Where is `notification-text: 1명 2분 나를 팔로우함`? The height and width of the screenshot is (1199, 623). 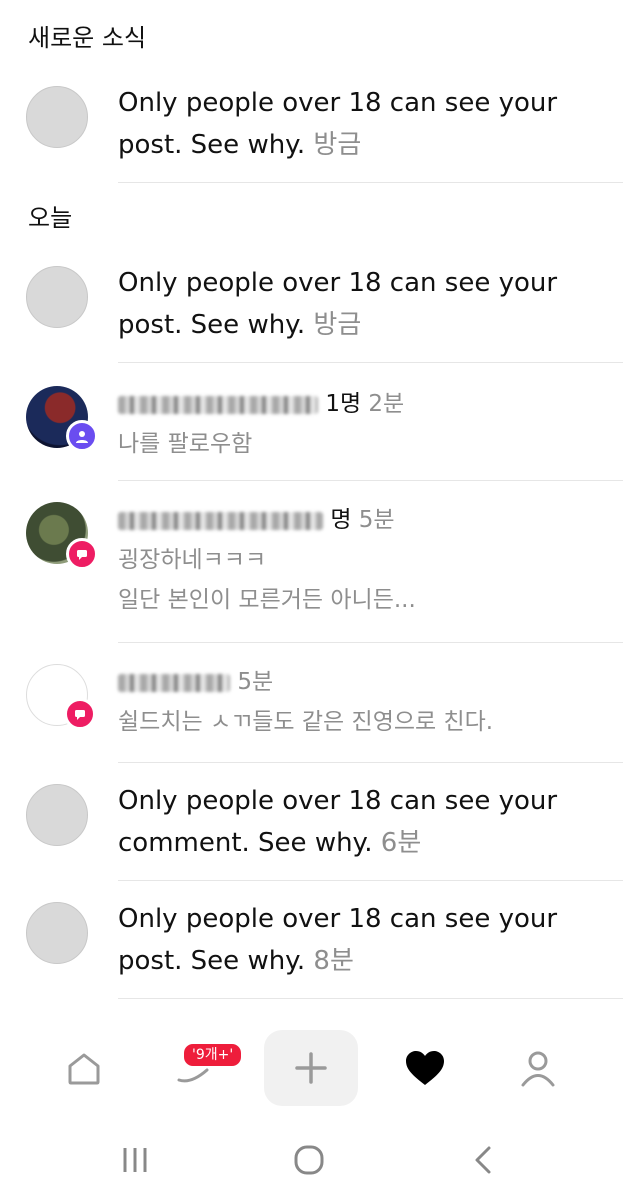
notification-text: 1명 2분 나를 팔로우함 is located at coordinates (353, 424).